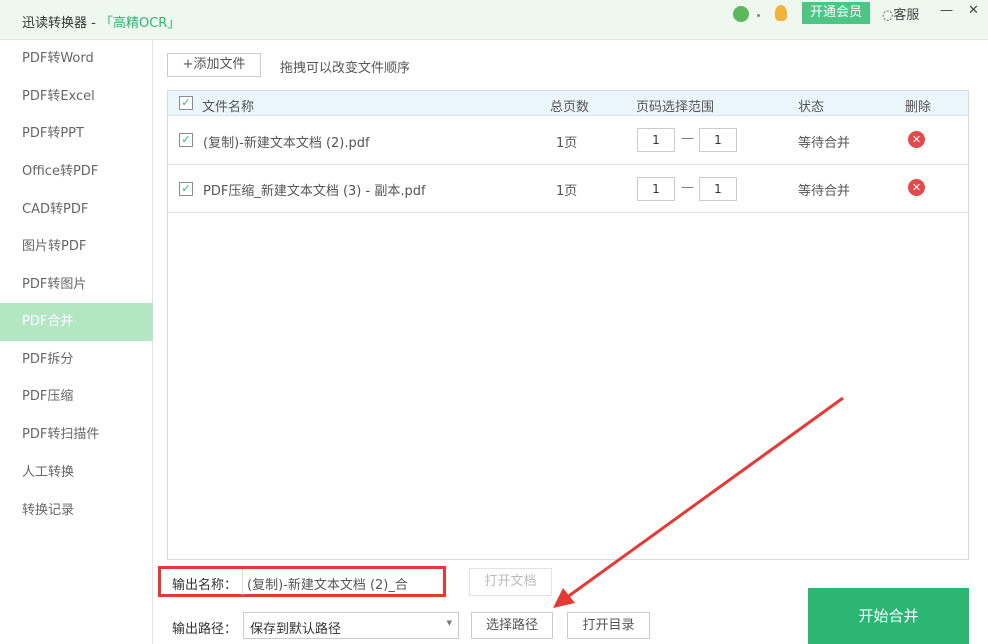  Describe the element at coordinates (564, 598) in the screenshot. I see `arrow-head` at that location.